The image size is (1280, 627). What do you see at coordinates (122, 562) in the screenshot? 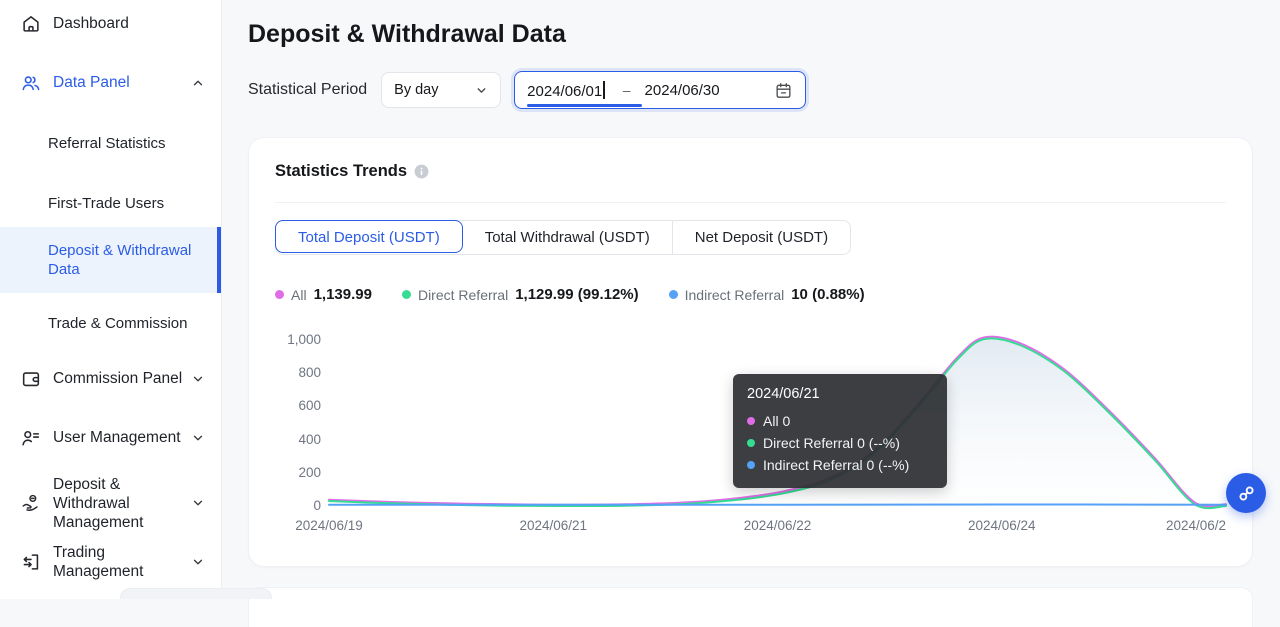
I see `sidebar-item-label: Trading Management` at bounding box center [122, 562].